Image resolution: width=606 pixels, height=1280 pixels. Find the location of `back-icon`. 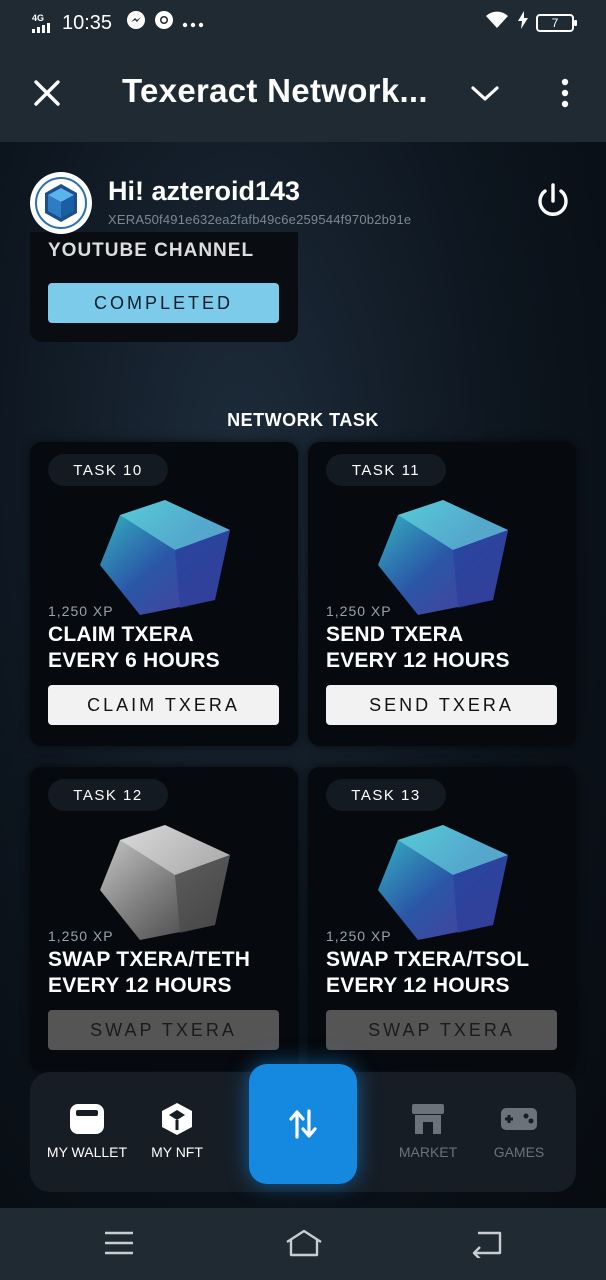

back-icon is located at coordinates (487, 1244).